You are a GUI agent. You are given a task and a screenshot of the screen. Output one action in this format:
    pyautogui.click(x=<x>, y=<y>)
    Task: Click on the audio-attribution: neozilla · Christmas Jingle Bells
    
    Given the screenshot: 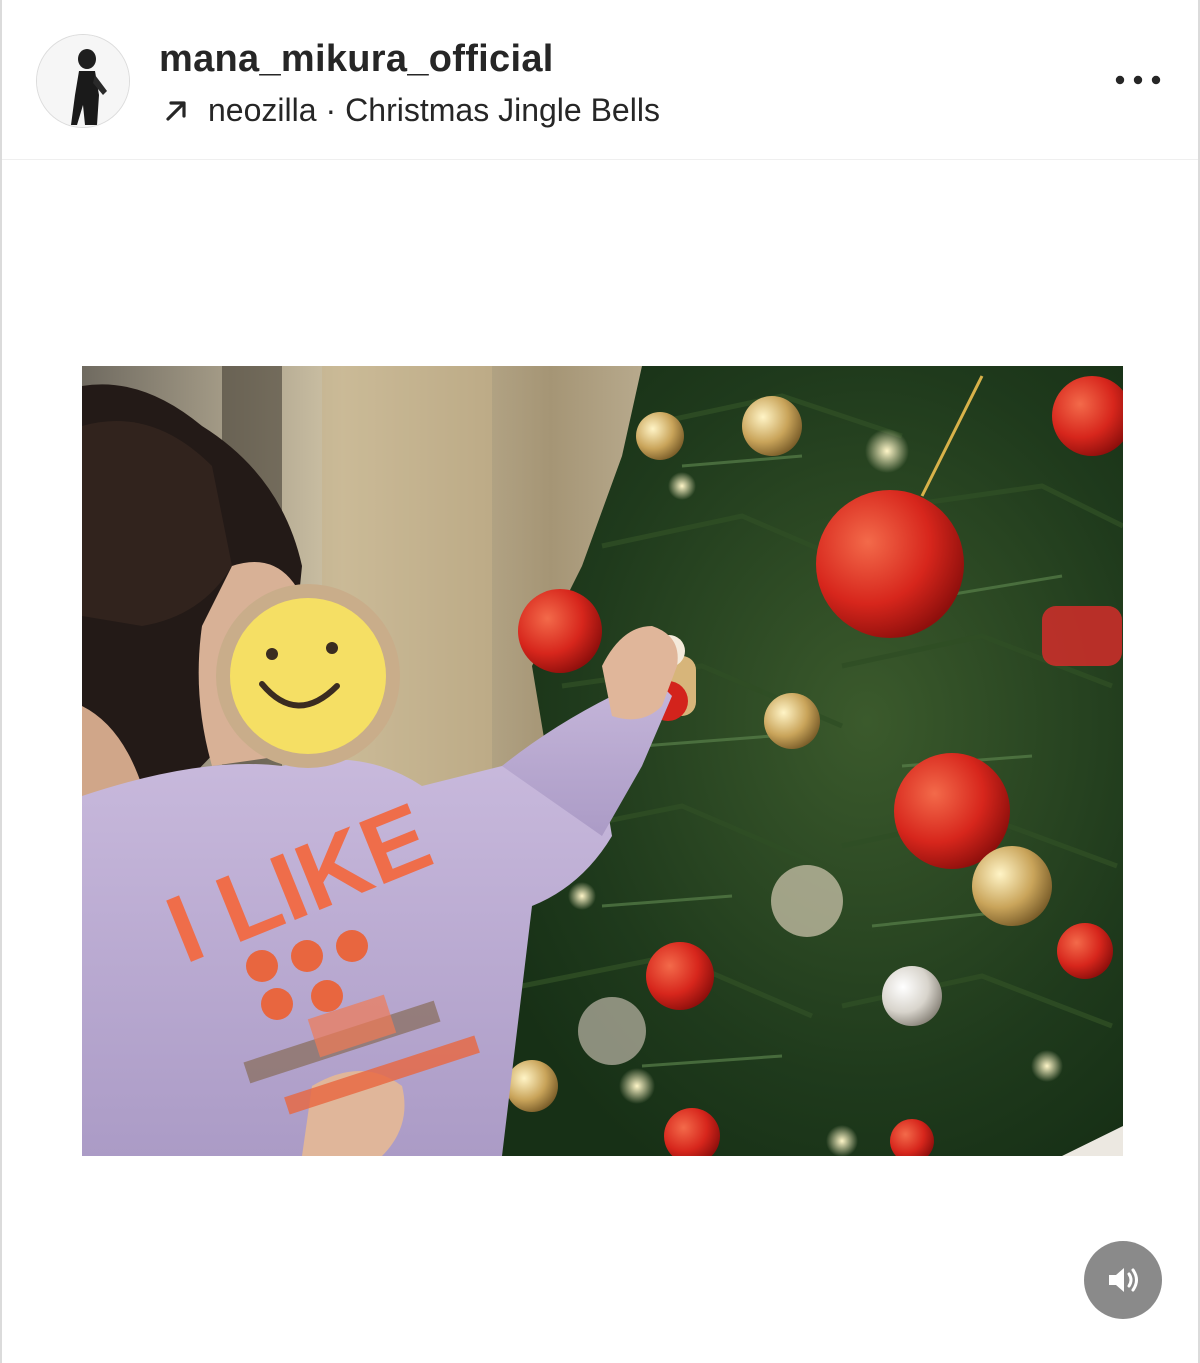 What is the action you would take?
    pyautogui.click(x=411, y=110)
    